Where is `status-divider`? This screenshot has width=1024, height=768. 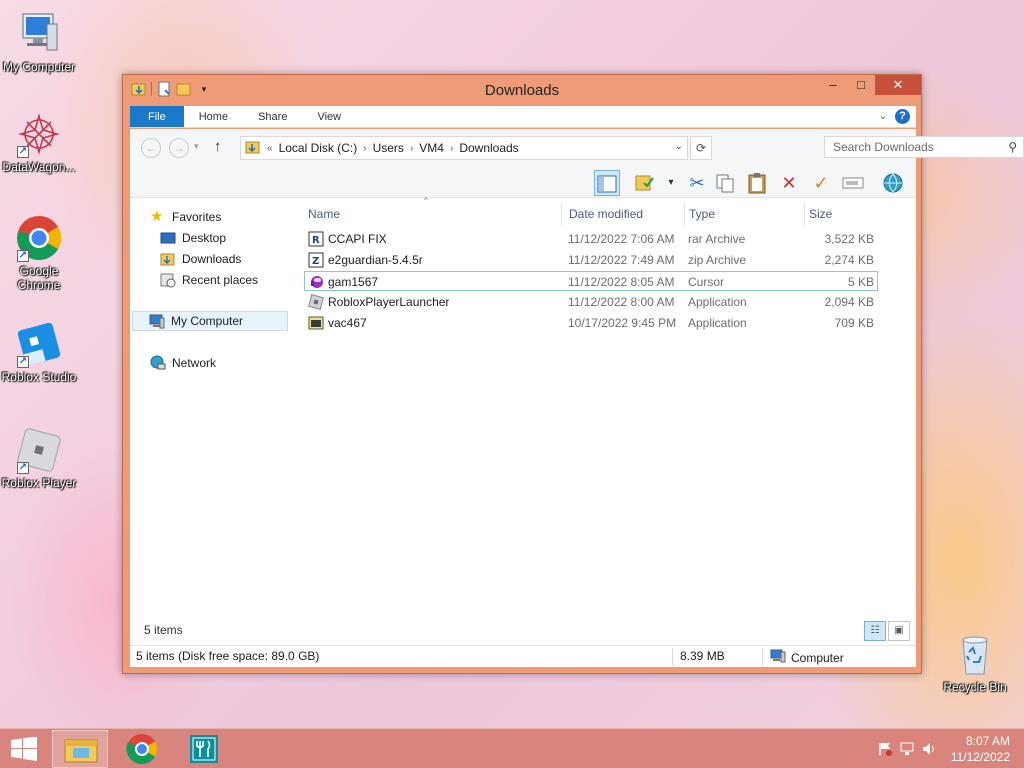 status-divider is located at coordinates (762, 657).